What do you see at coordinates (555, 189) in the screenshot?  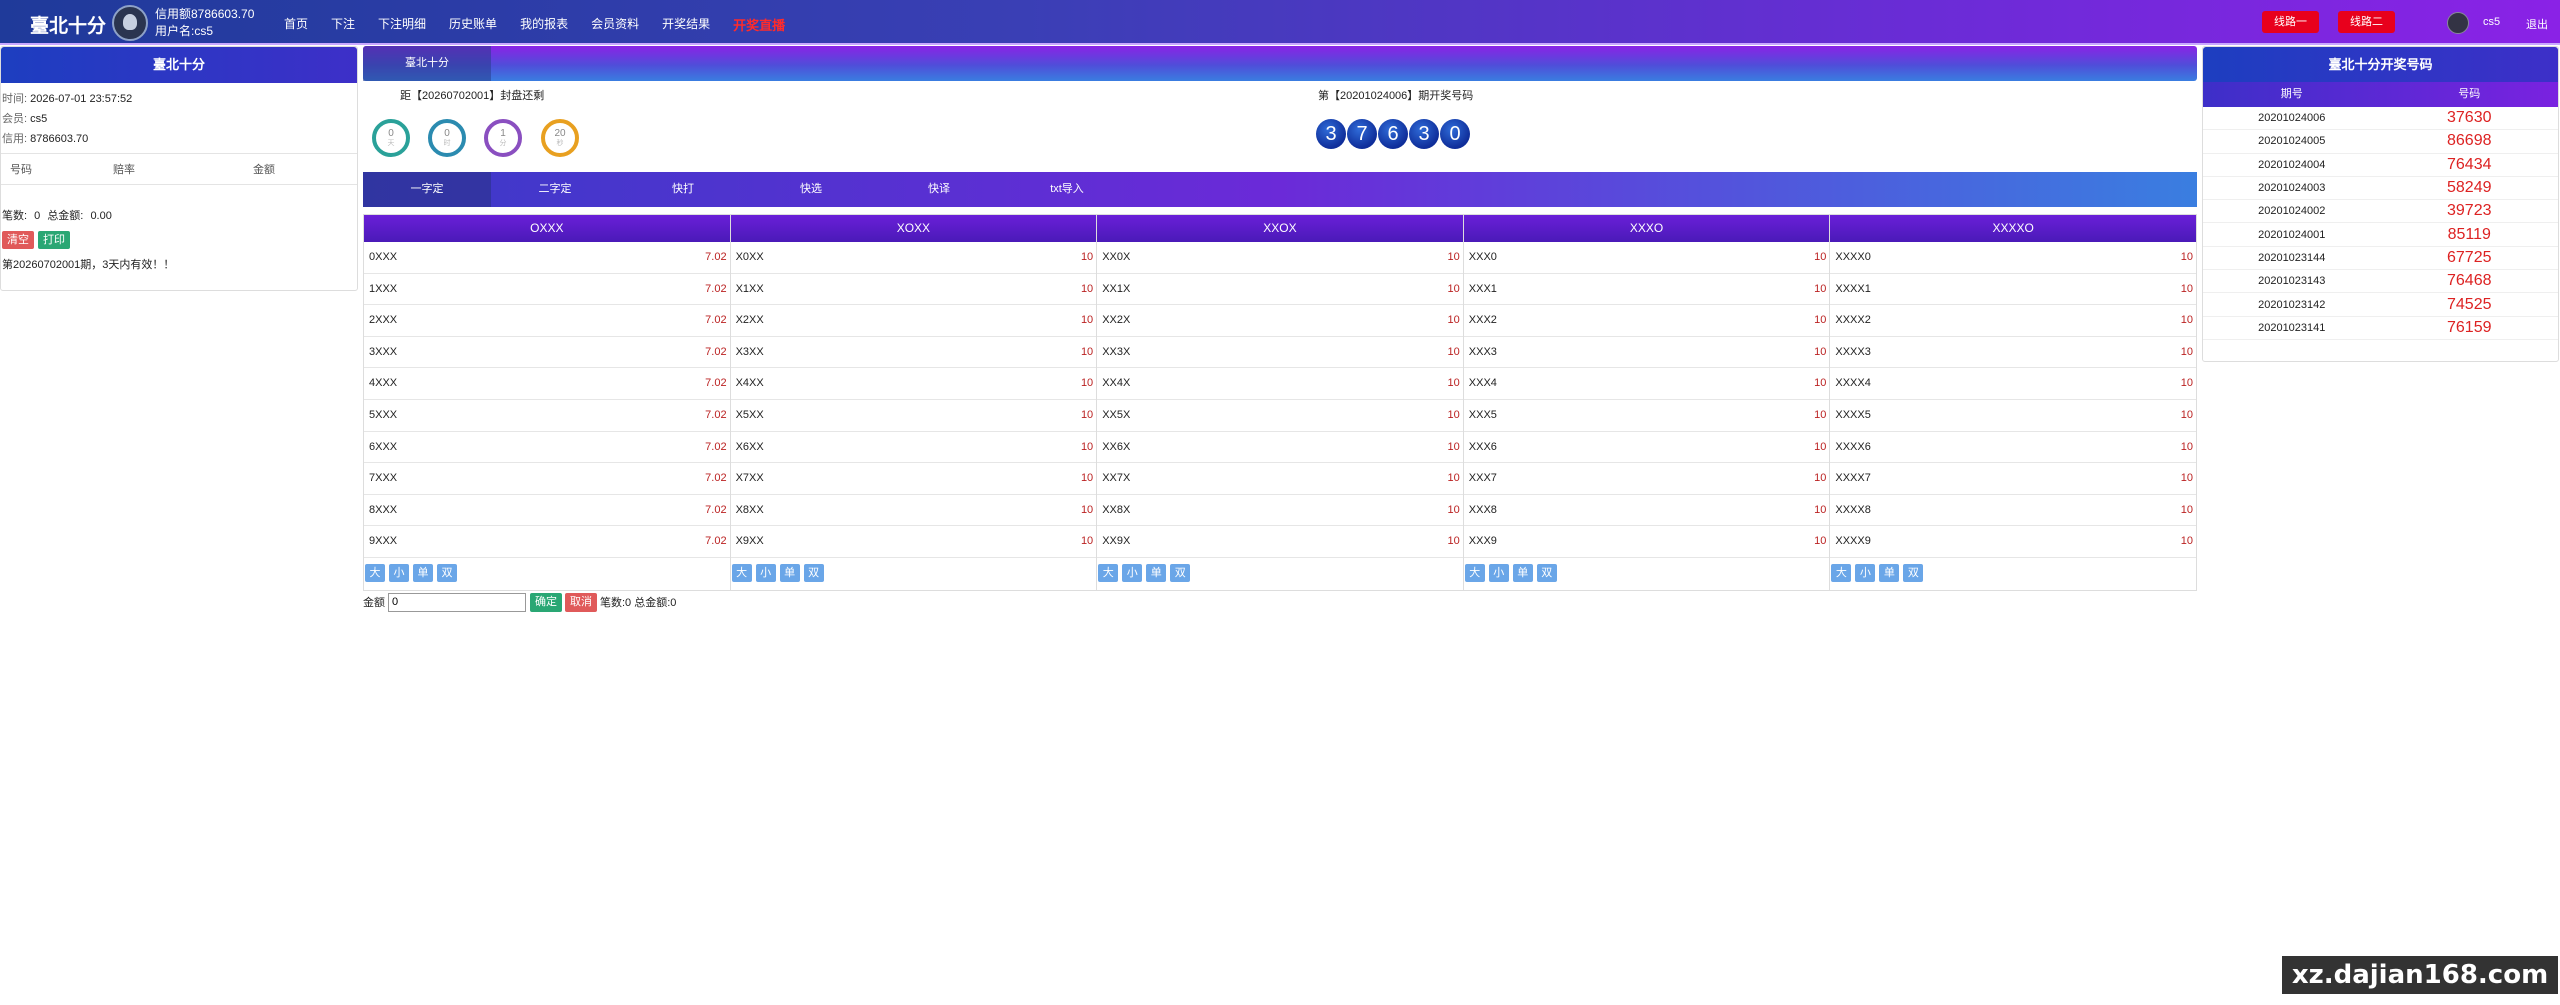 I see `tab-two-digit: 二字定` at bounding box center [555, 189].